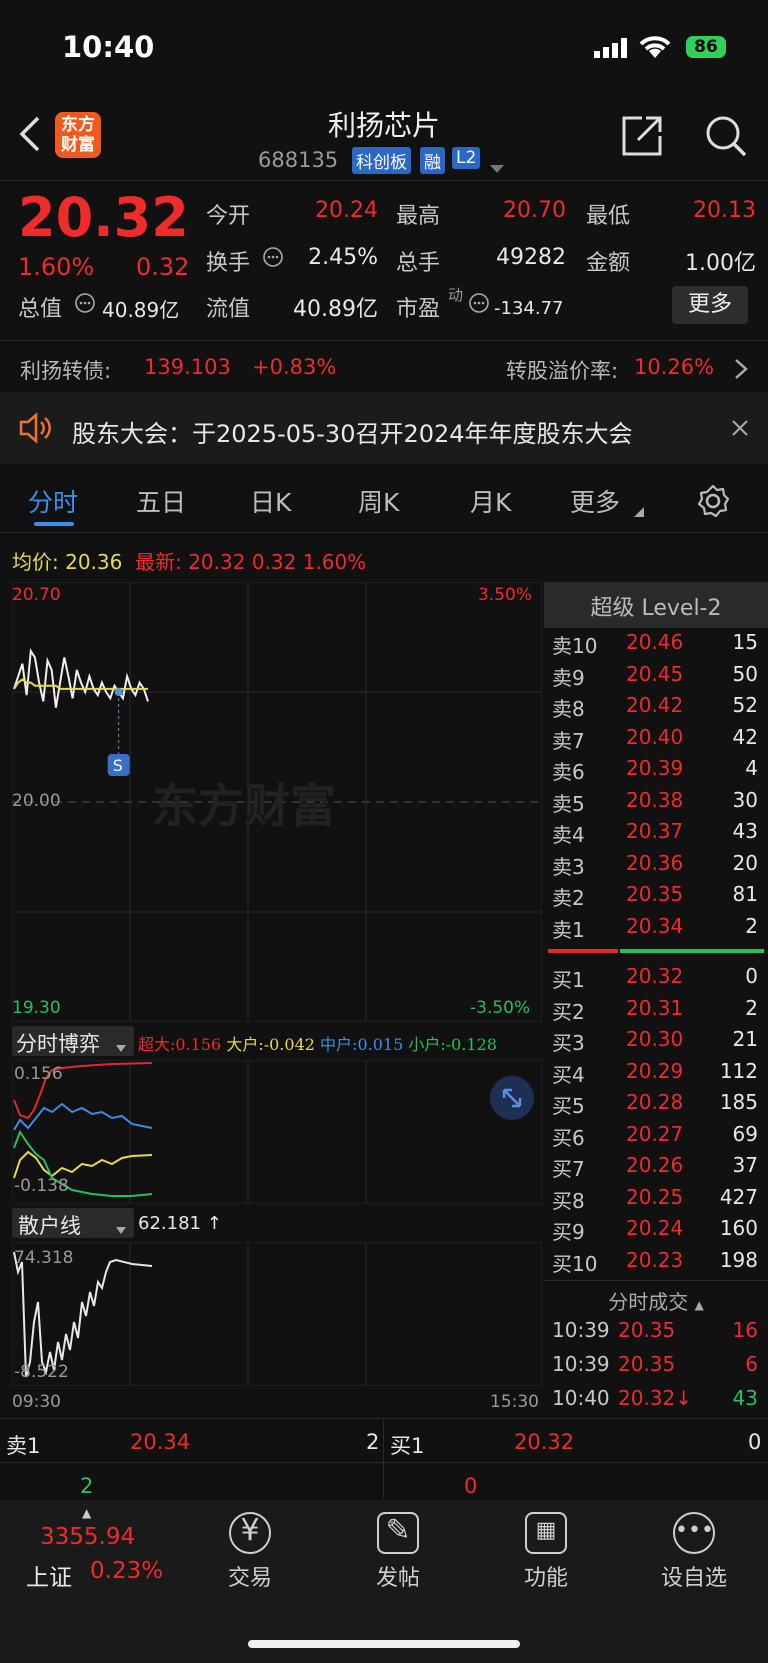  Describe the element at coordinates (270, 501) in the screenshot. I see `tab-daily-k: 日K` at that location.